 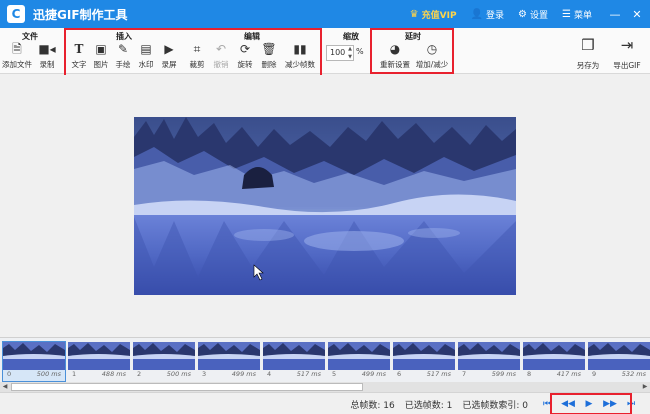 I want to click on file-group: 文件 🗎 添加文件 ■◂ 录制, so click(x=30, y=51).